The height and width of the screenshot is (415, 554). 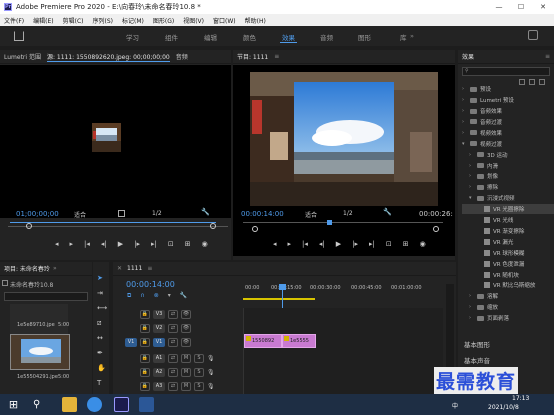 What do you see at coordinates (72, 244) in the screenshot?
I see `mark-out-icon: ▸` at bounding box center [72, 244].